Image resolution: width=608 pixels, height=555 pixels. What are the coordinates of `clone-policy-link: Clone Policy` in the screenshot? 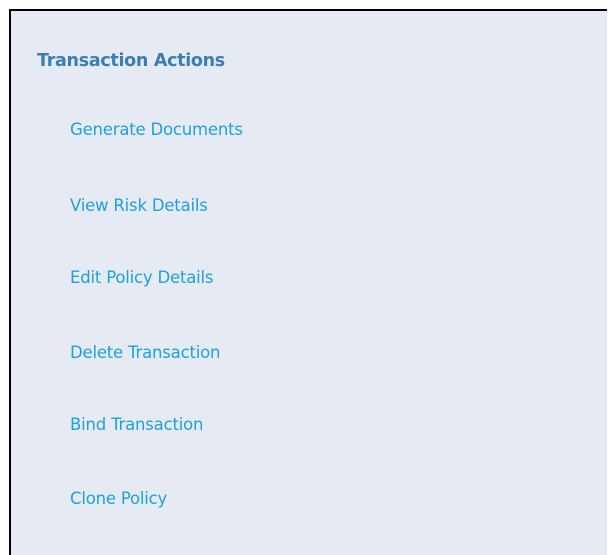 It's located at (118, 498).